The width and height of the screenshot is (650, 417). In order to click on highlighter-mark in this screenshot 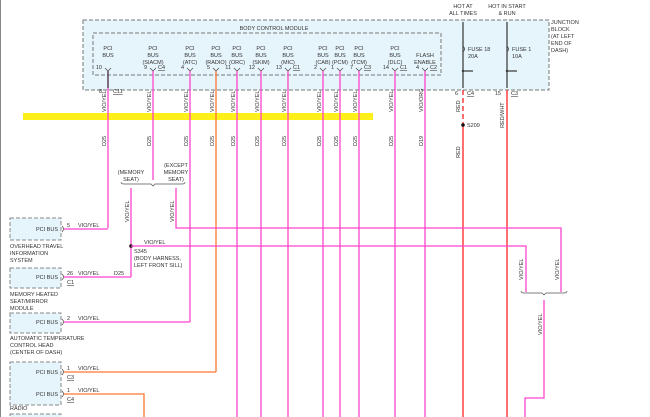, I will do `click(198, 116)`.